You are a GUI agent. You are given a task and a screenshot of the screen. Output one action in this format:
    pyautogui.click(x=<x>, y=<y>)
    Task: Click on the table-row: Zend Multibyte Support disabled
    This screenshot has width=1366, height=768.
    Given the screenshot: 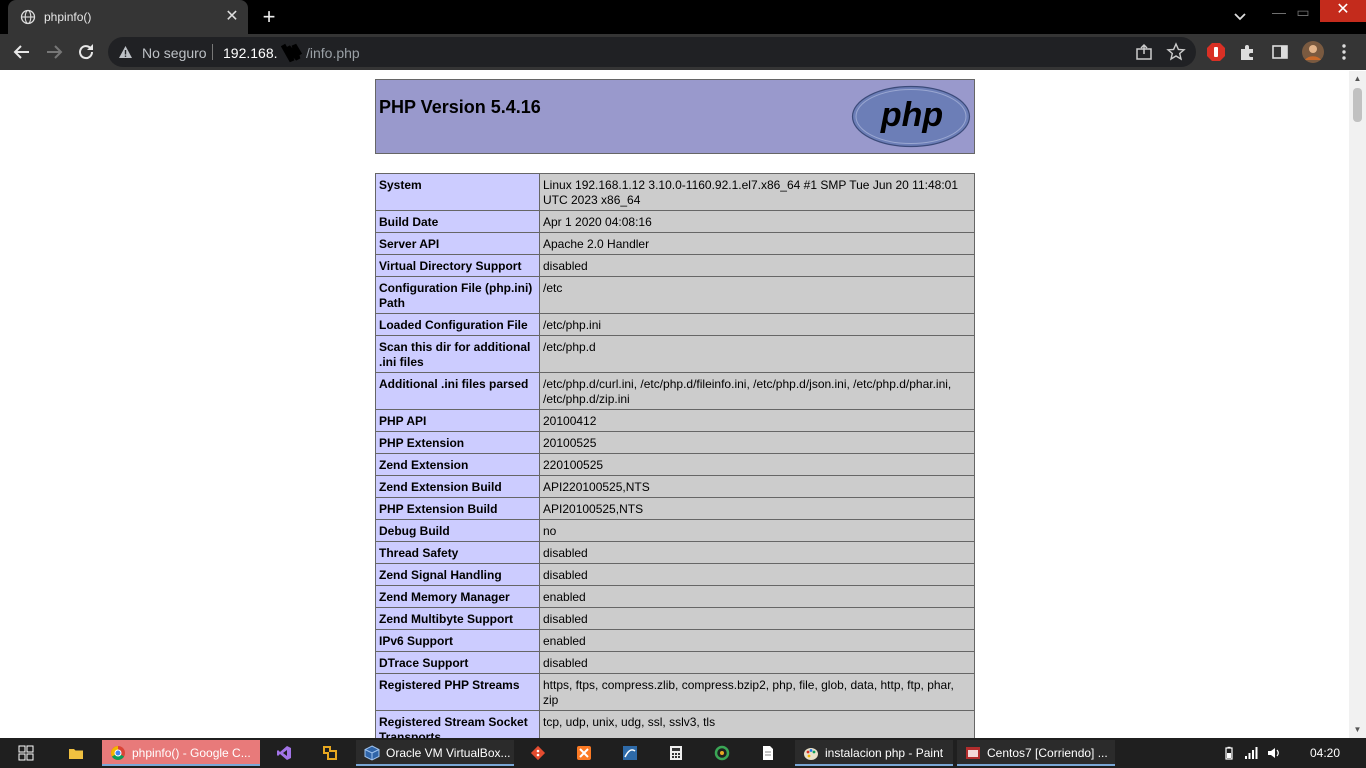 What is the action you would take?
    pyautogui.click(x=675, y=618)
    